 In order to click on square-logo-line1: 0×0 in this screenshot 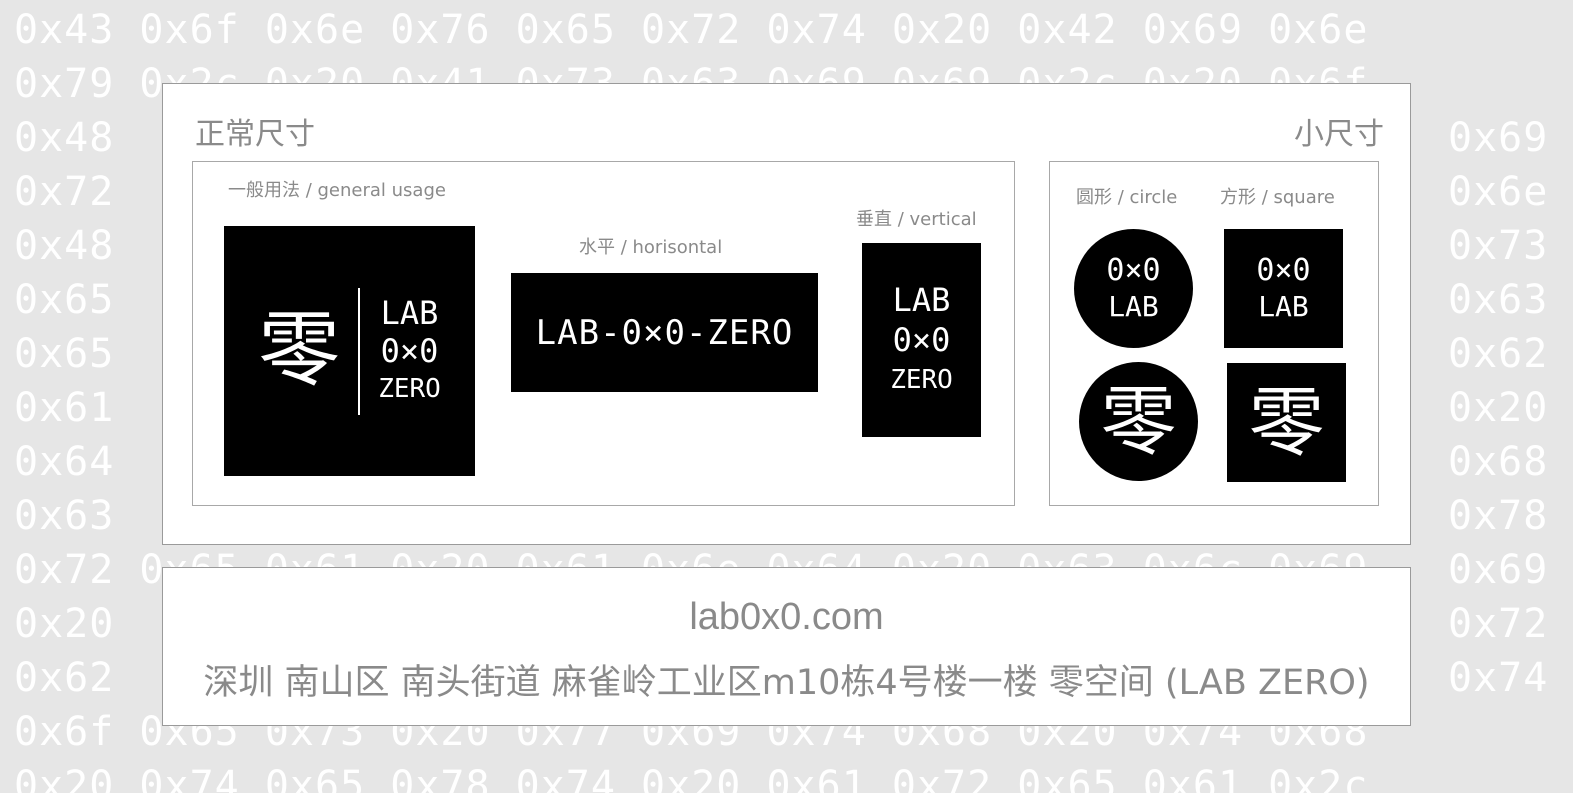, I will do `click(1283, 270)`.